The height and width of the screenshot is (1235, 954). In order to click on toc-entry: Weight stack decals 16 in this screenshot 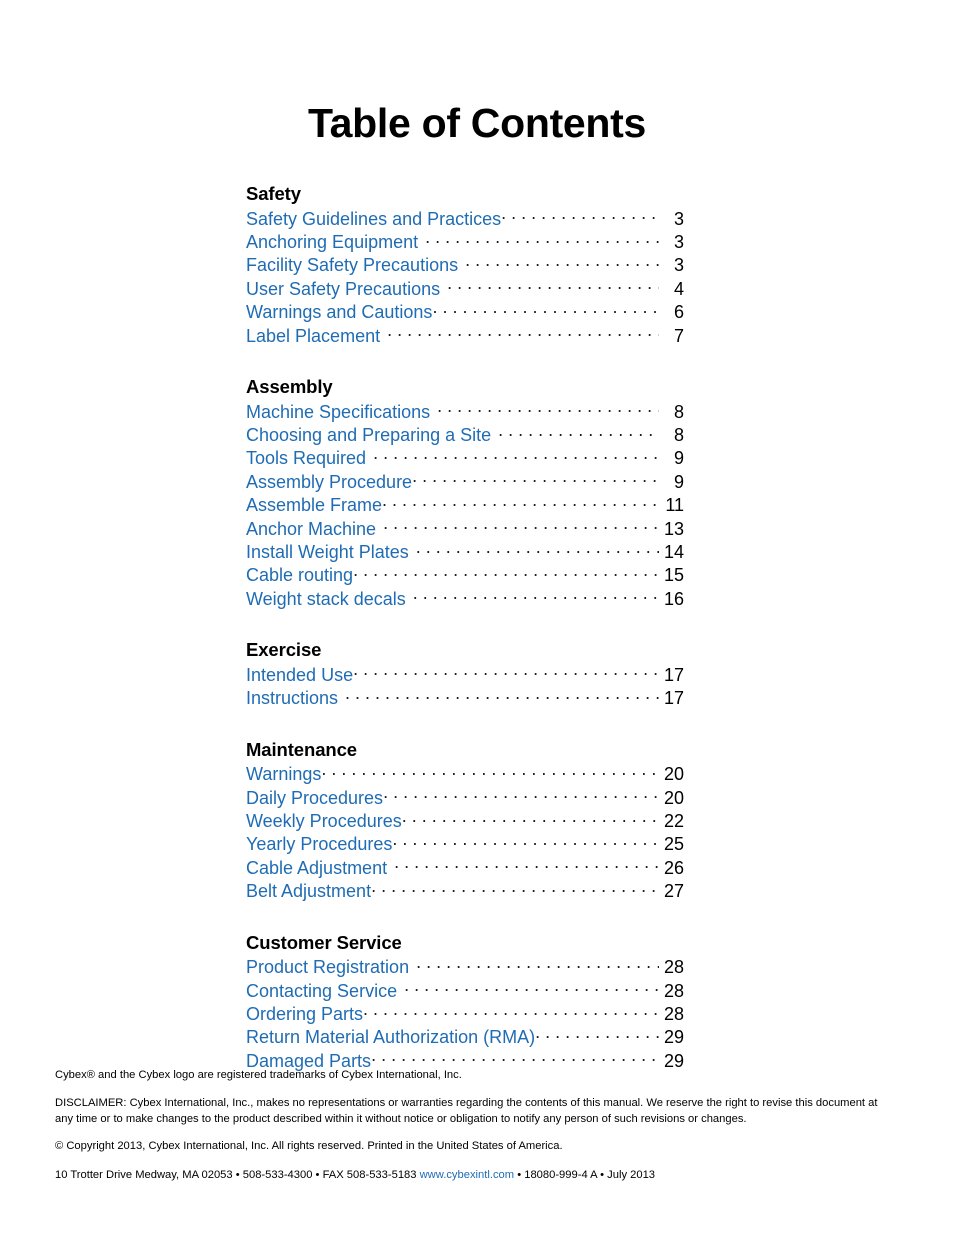, I will do `click(465, 598)`.